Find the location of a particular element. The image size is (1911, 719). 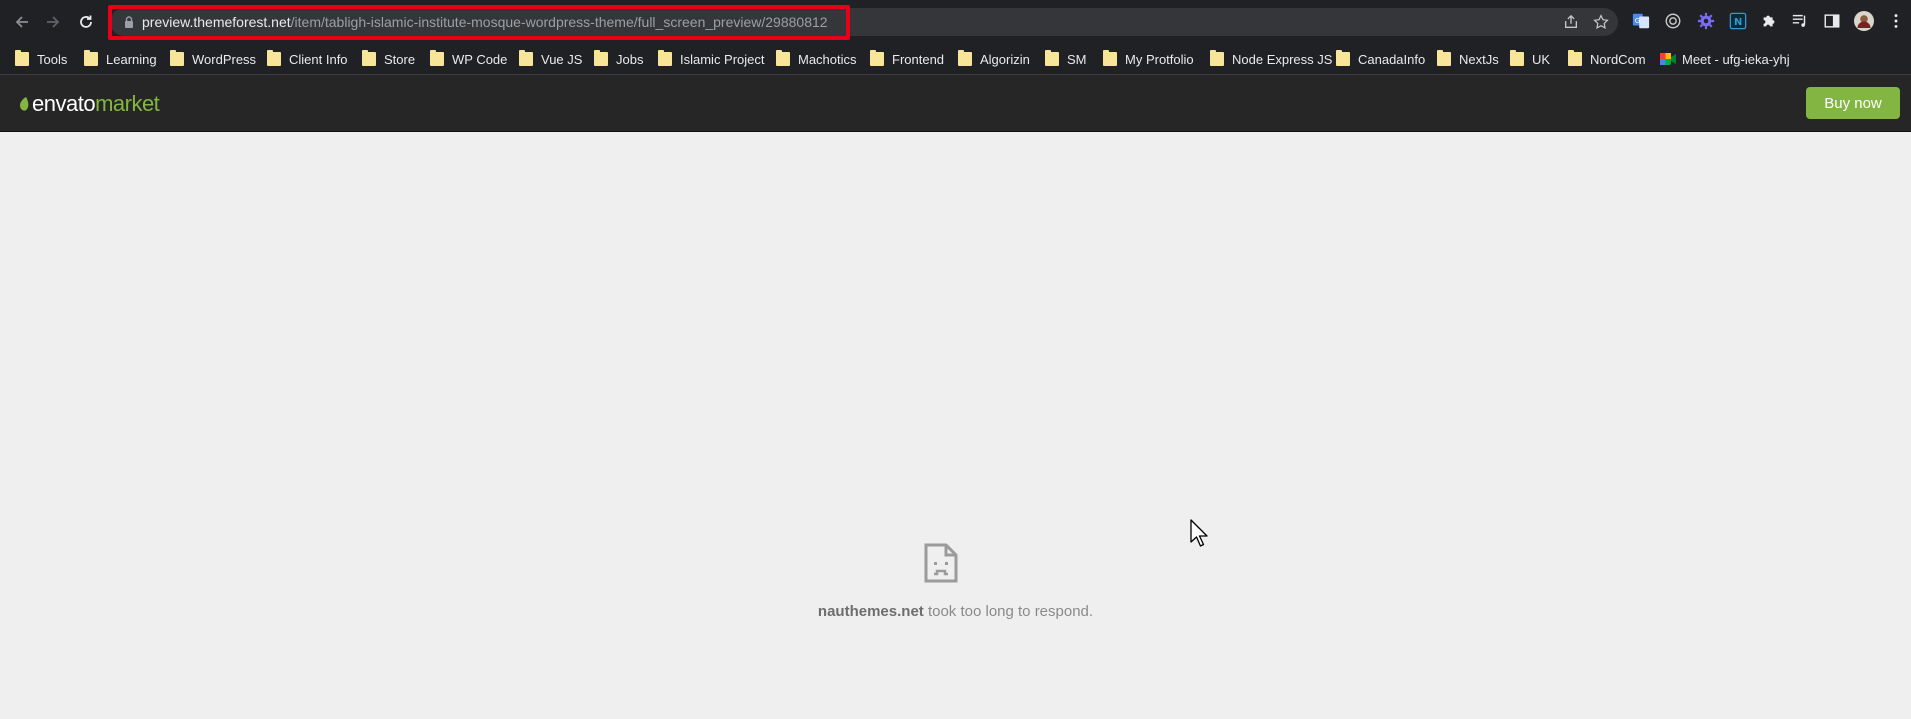

bookmark-folder: Node Express JS is located at coordinates (1271, 59).